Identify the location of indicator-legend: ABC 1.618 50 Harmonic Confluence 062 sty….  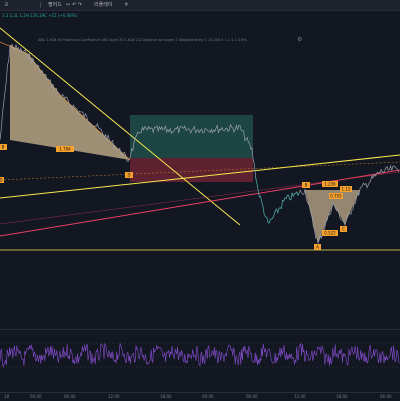
(142, 40).